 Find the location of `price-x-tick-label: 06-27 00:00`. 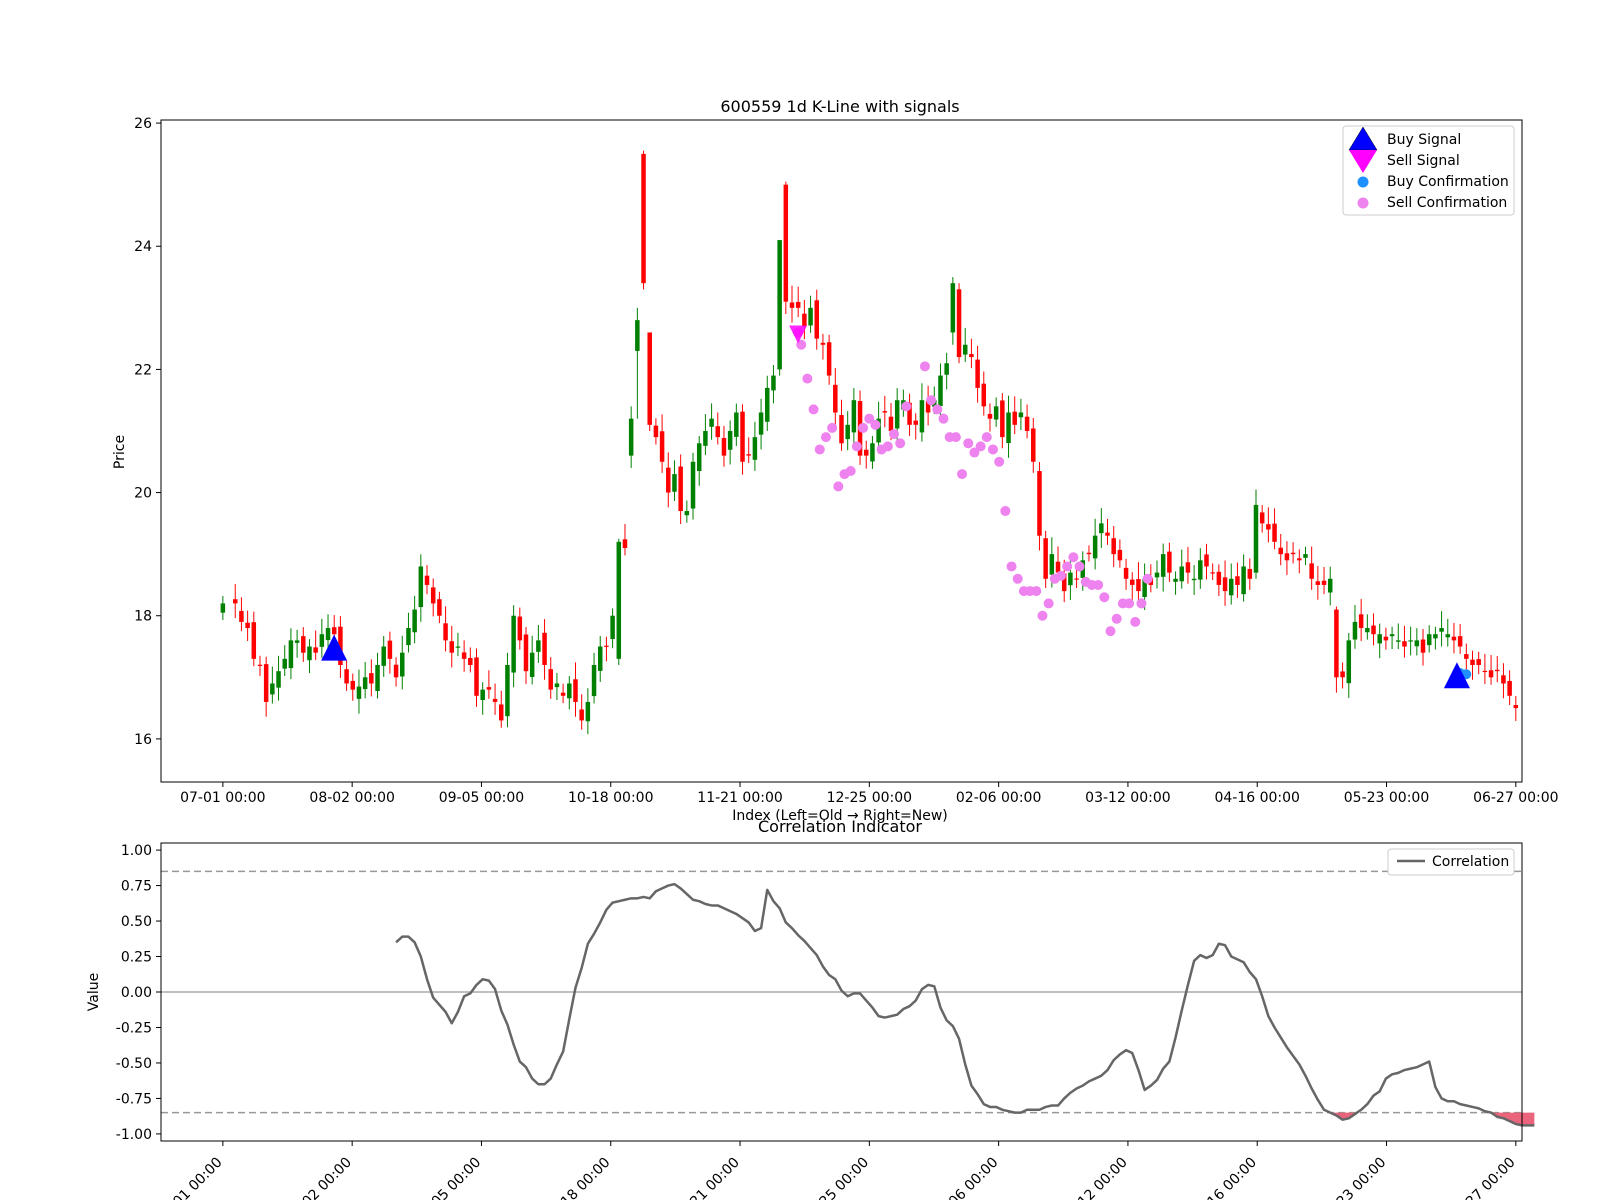

price-x-tick-label: 06-27 00:00 is located at coordinates (1515, 798).